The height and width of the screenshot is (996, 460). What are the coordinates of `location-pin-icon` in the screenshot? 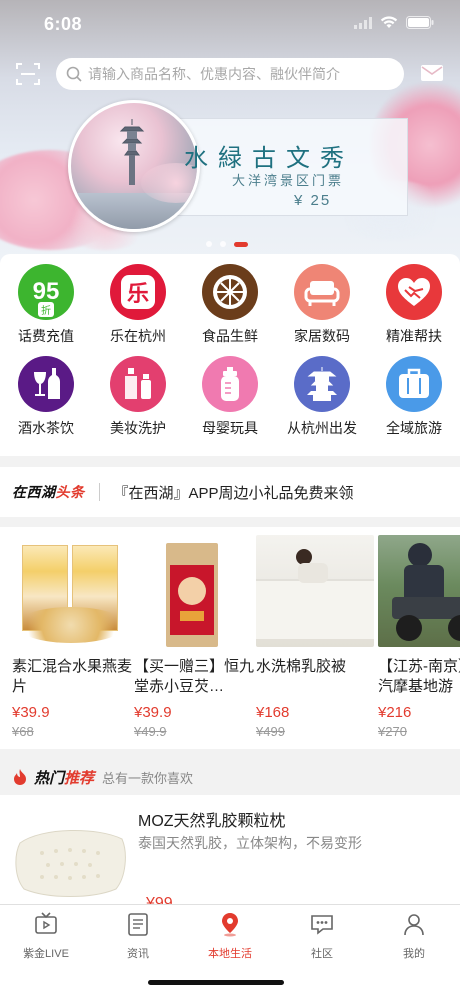 It's located at (230, 925).